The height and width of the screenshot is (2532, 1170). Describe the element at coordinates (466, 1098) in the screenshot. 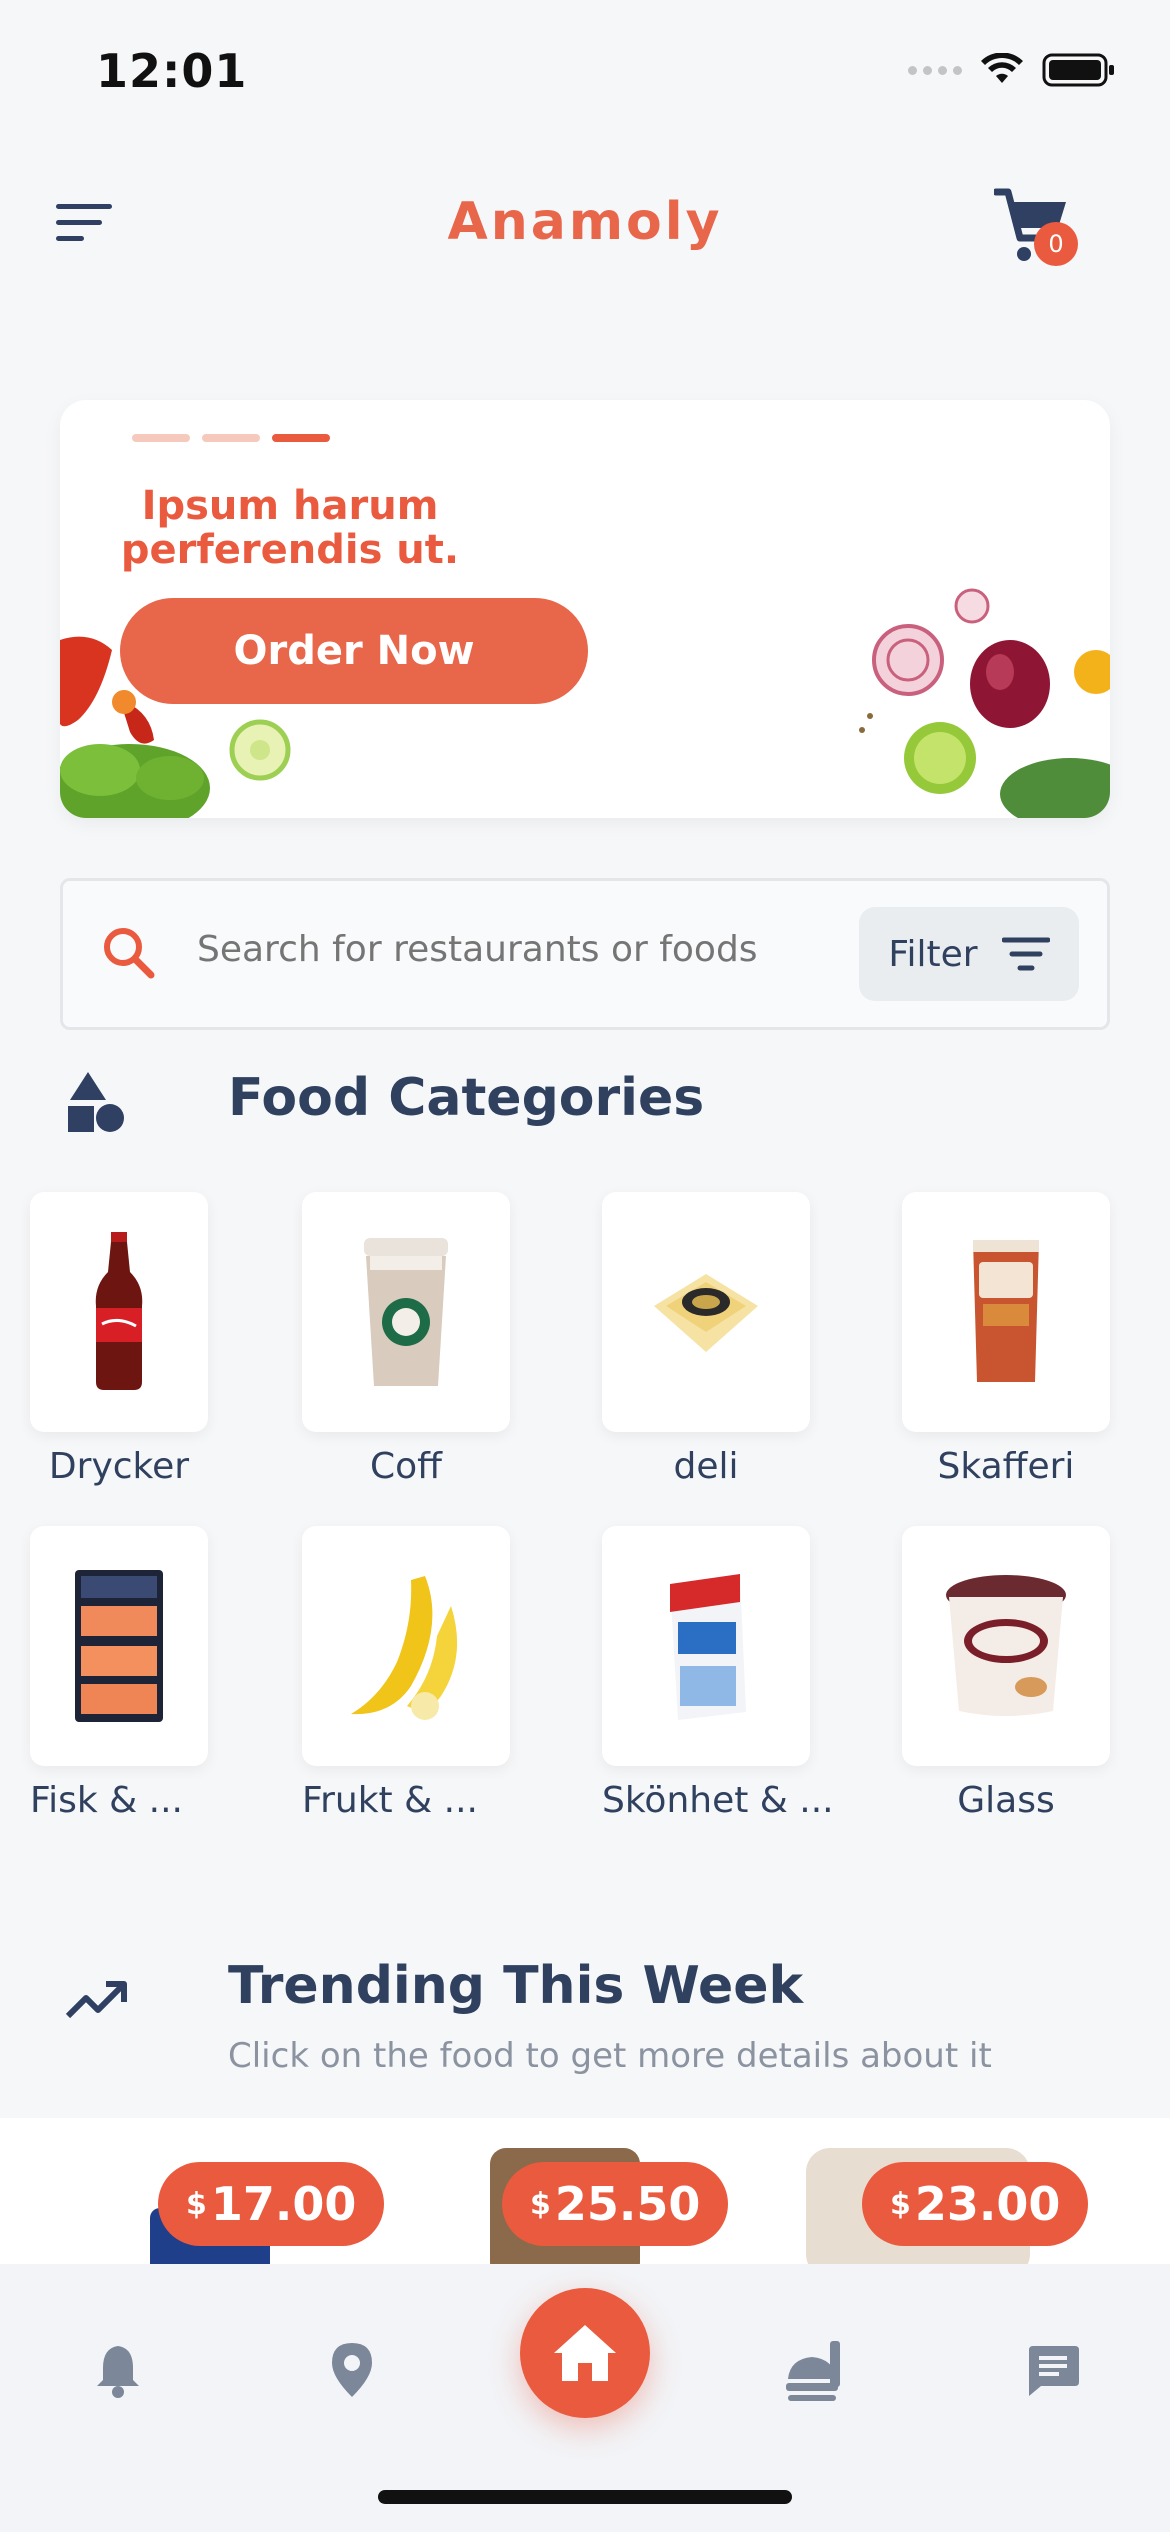

I see `food-categories-title: Food Categories` at that location.